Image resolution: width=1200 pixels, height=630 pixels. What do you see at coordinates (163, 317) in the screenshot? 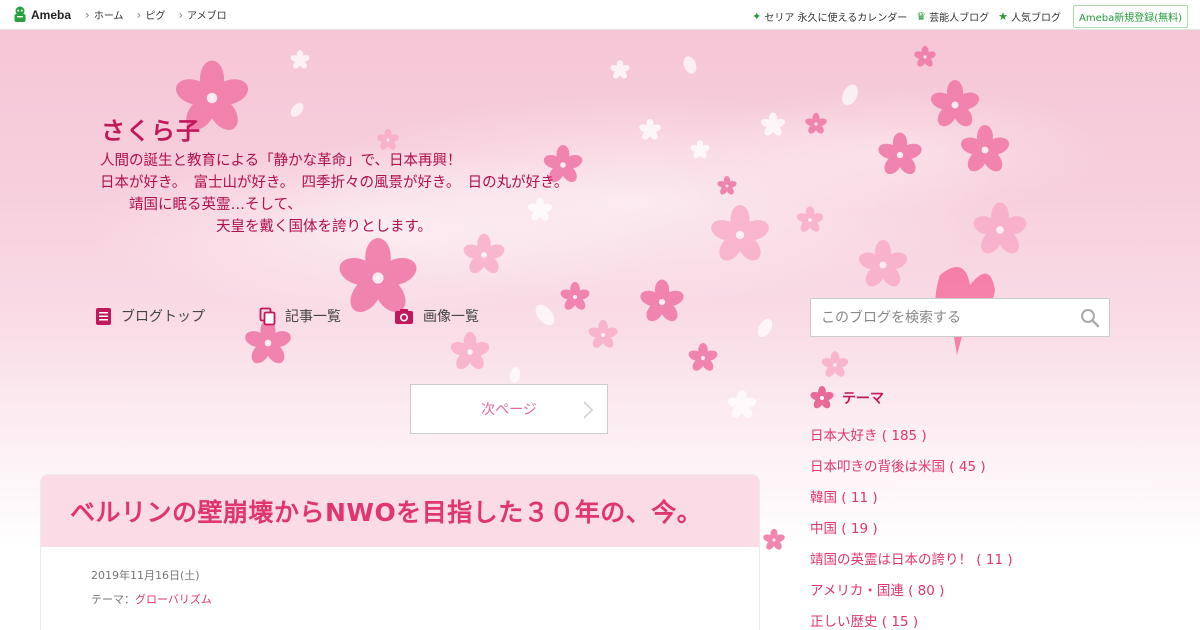
I see `blog-top-label: ブログトップ` at bounding box center [163, 317].